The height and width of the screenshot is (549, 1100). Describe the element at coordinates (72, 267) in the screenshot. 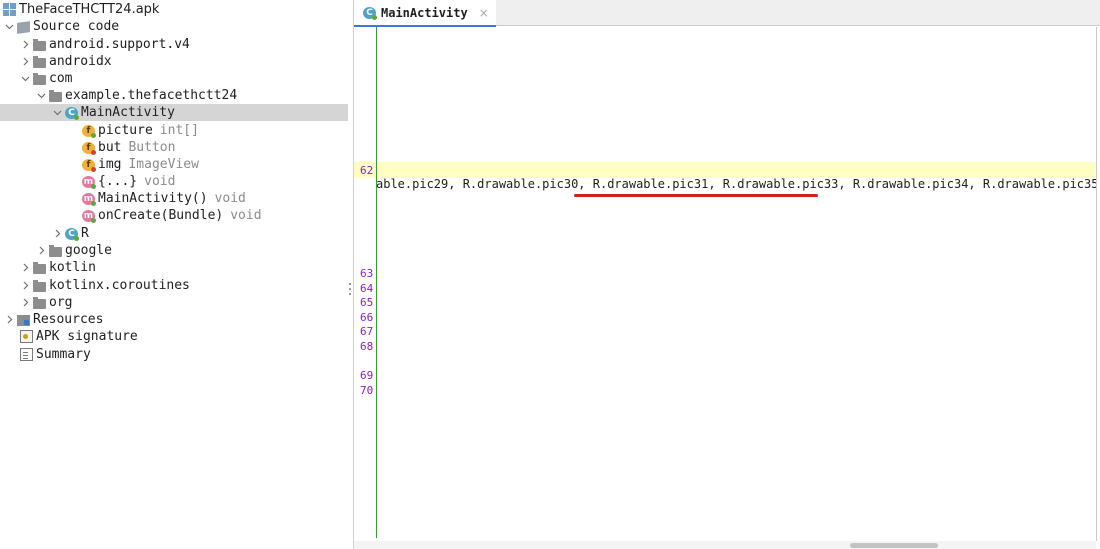

I see `tree-item-label: kotlin` at that location.